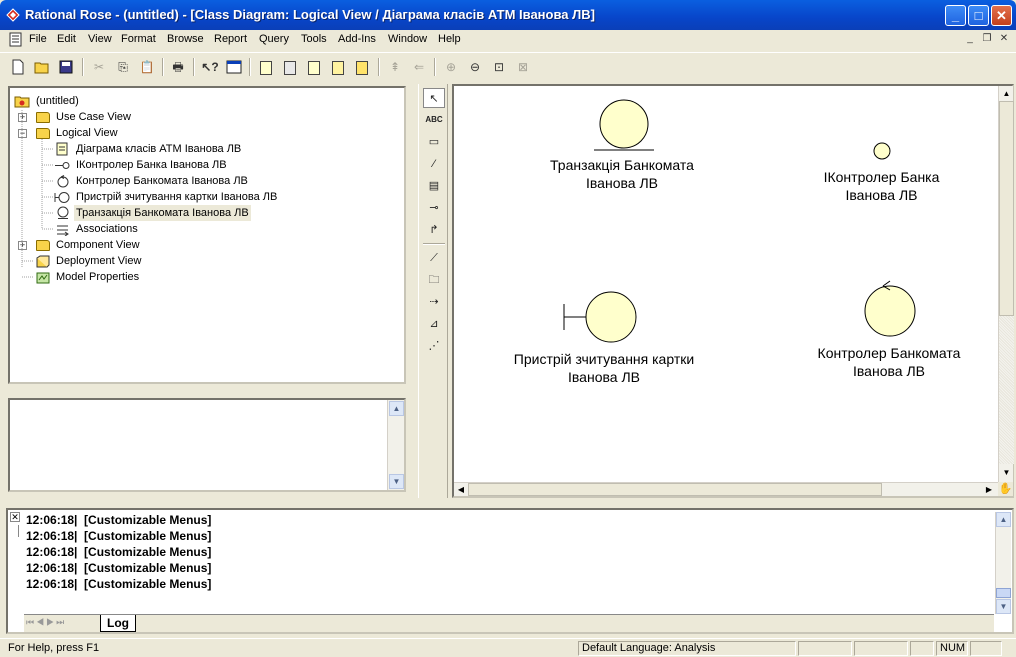 This screenshot has width=1016, height=657. I want to click on pan-hand-icon: ✋, so click(1005, 489).